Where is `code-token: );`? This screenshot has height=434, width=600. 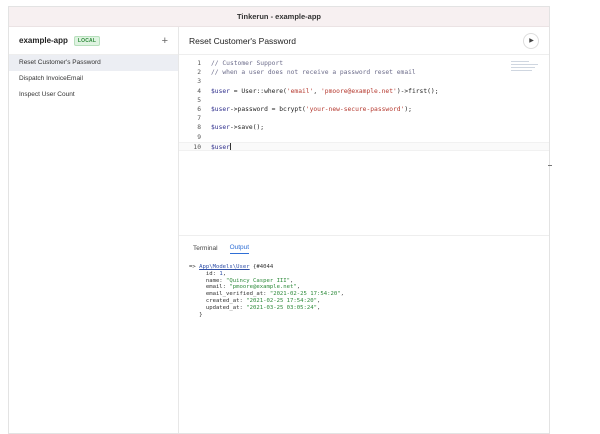 code-token: ); is located at coordinates (408, 109).